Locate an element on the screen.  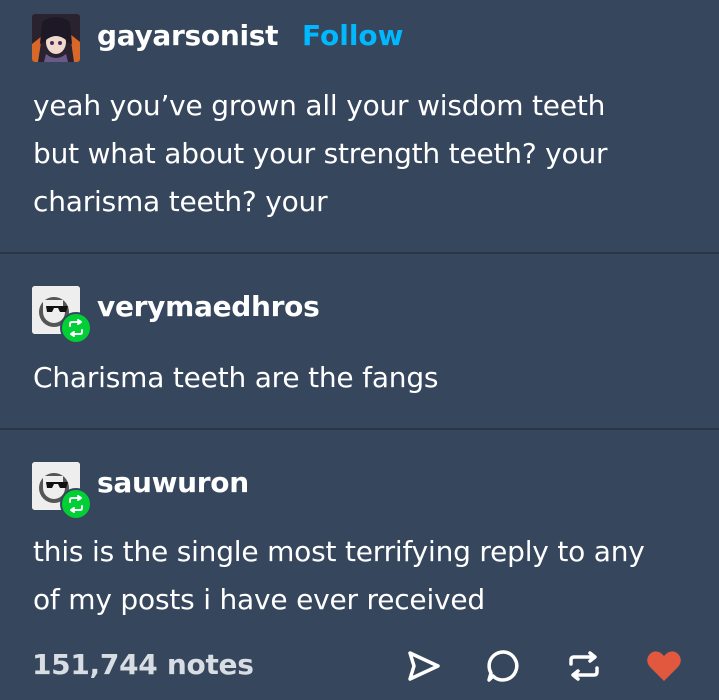
anime-avatar-icon is located at coordinates (56, 38).